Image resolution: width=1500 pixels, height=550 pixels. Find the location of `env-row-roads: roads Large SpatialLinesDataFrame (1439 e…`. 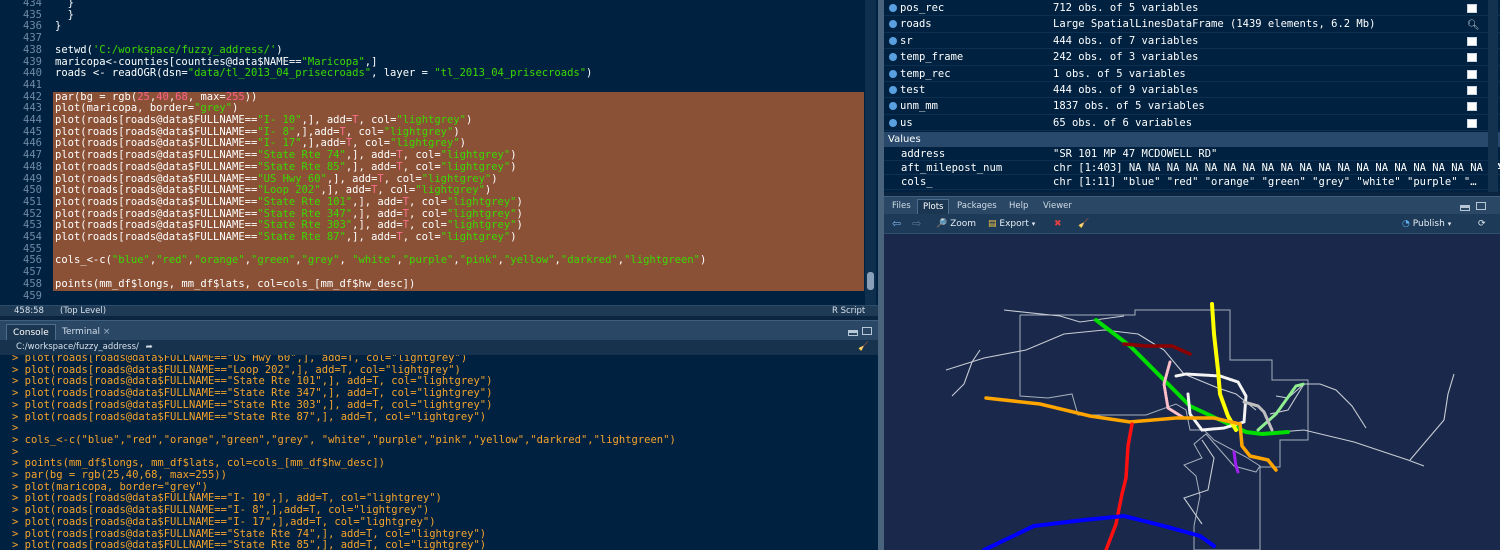

env-row-roads: roads Large SpatialLinesDataFrame (1439 e… is located at coordinates (1192, 24).